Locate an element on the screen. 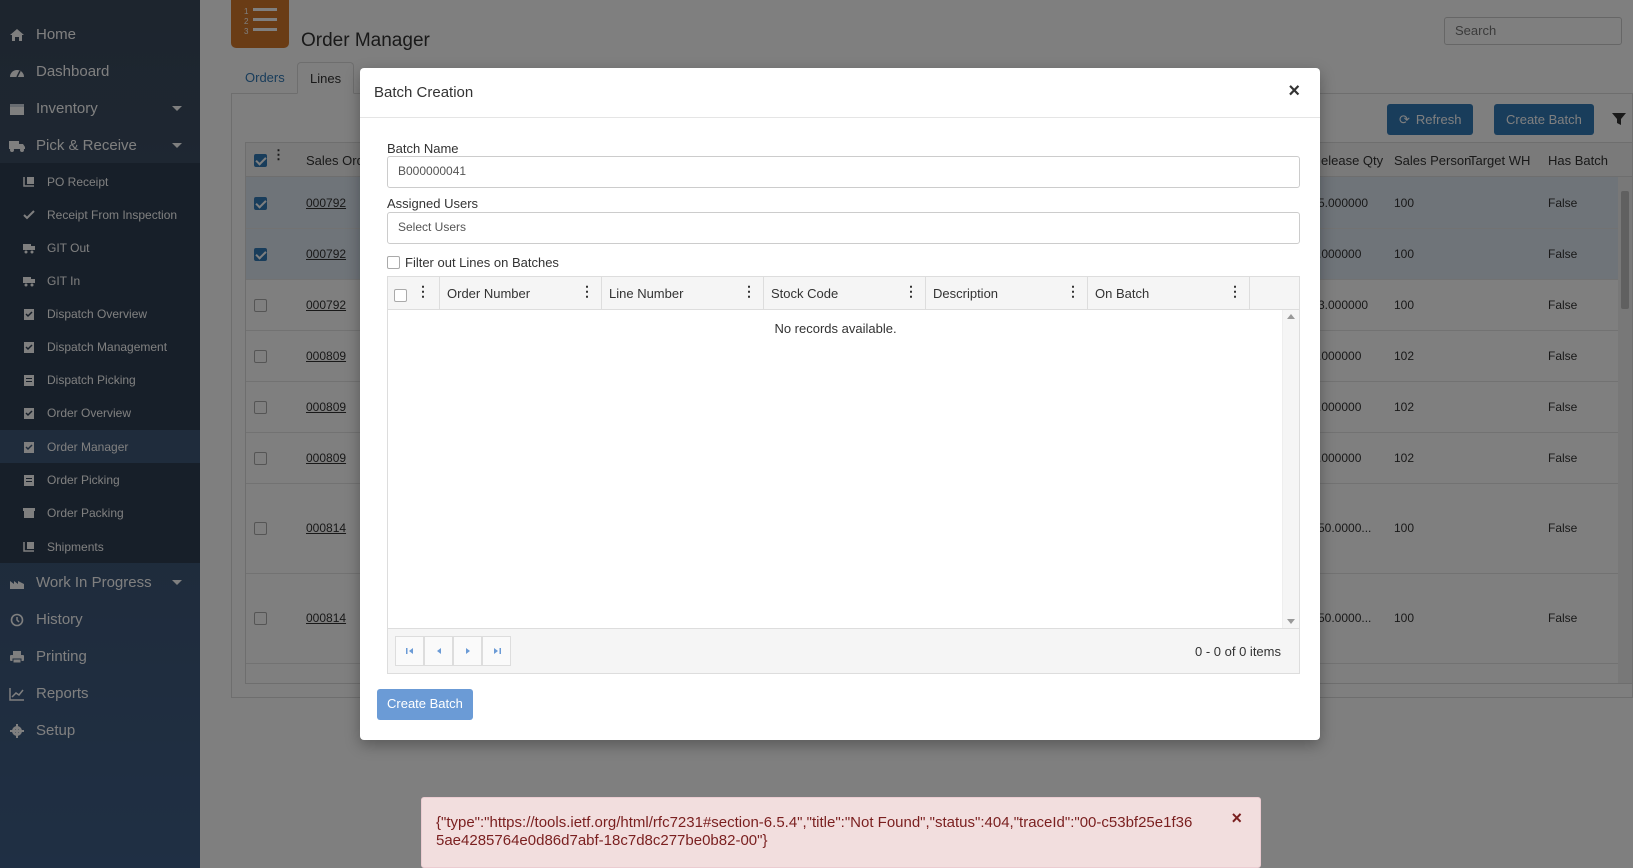 The height and width of the screenshot is (868, 1633). grid-scrollbar is located at coordinates (1290, 469).